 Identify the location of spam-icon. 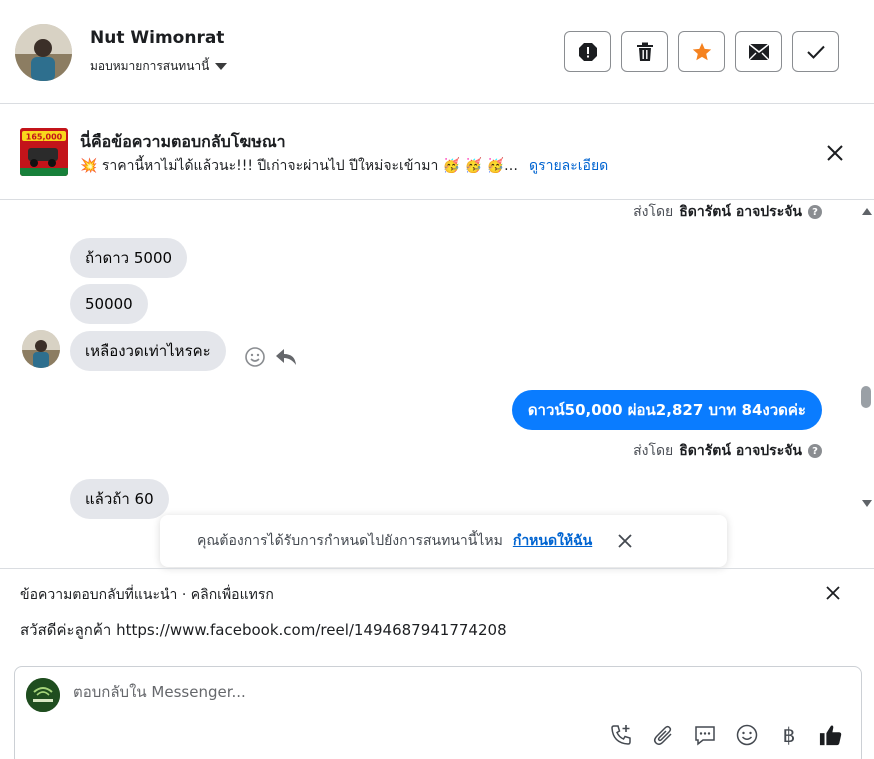
(587, 51).